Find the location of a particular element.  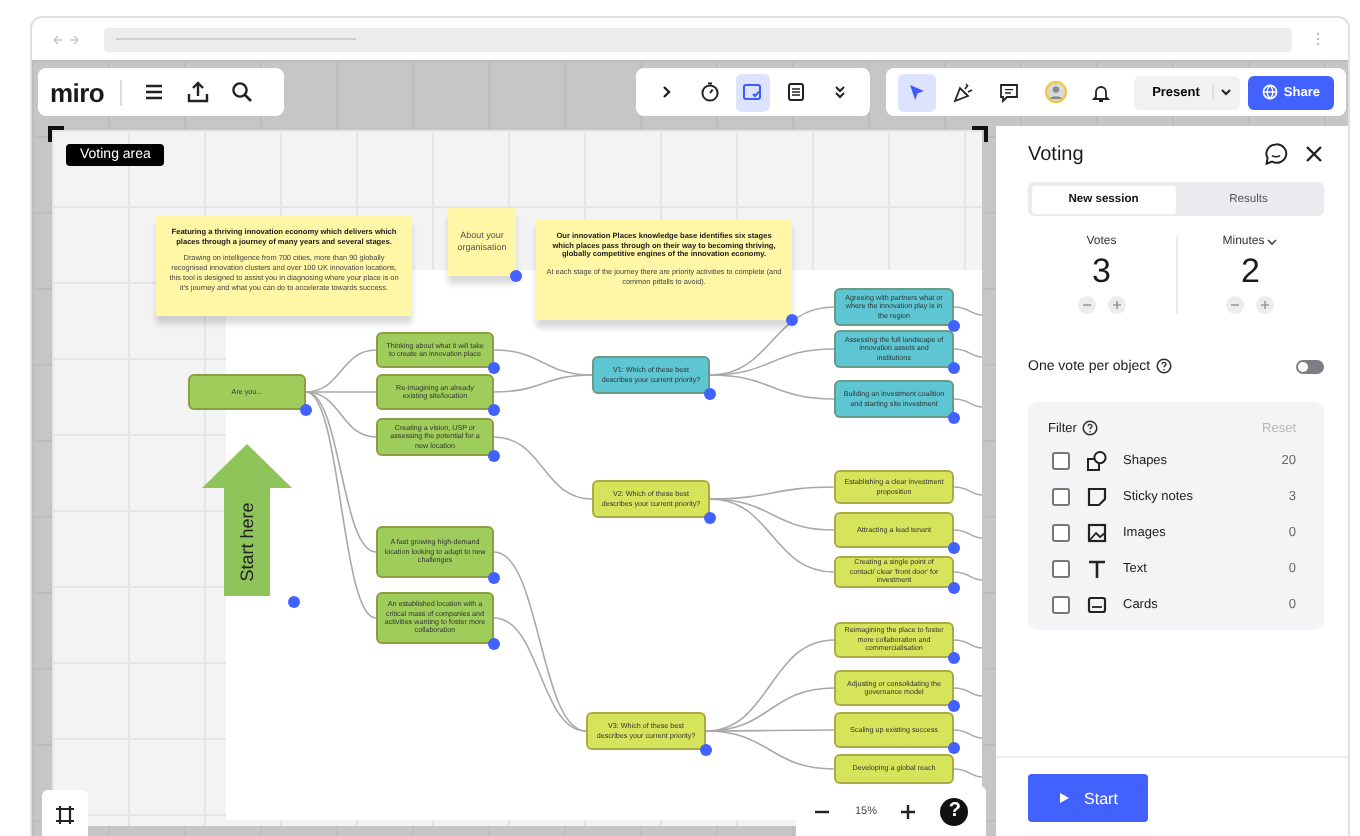

double-chevron-icon is located at coordinates (840, 92).